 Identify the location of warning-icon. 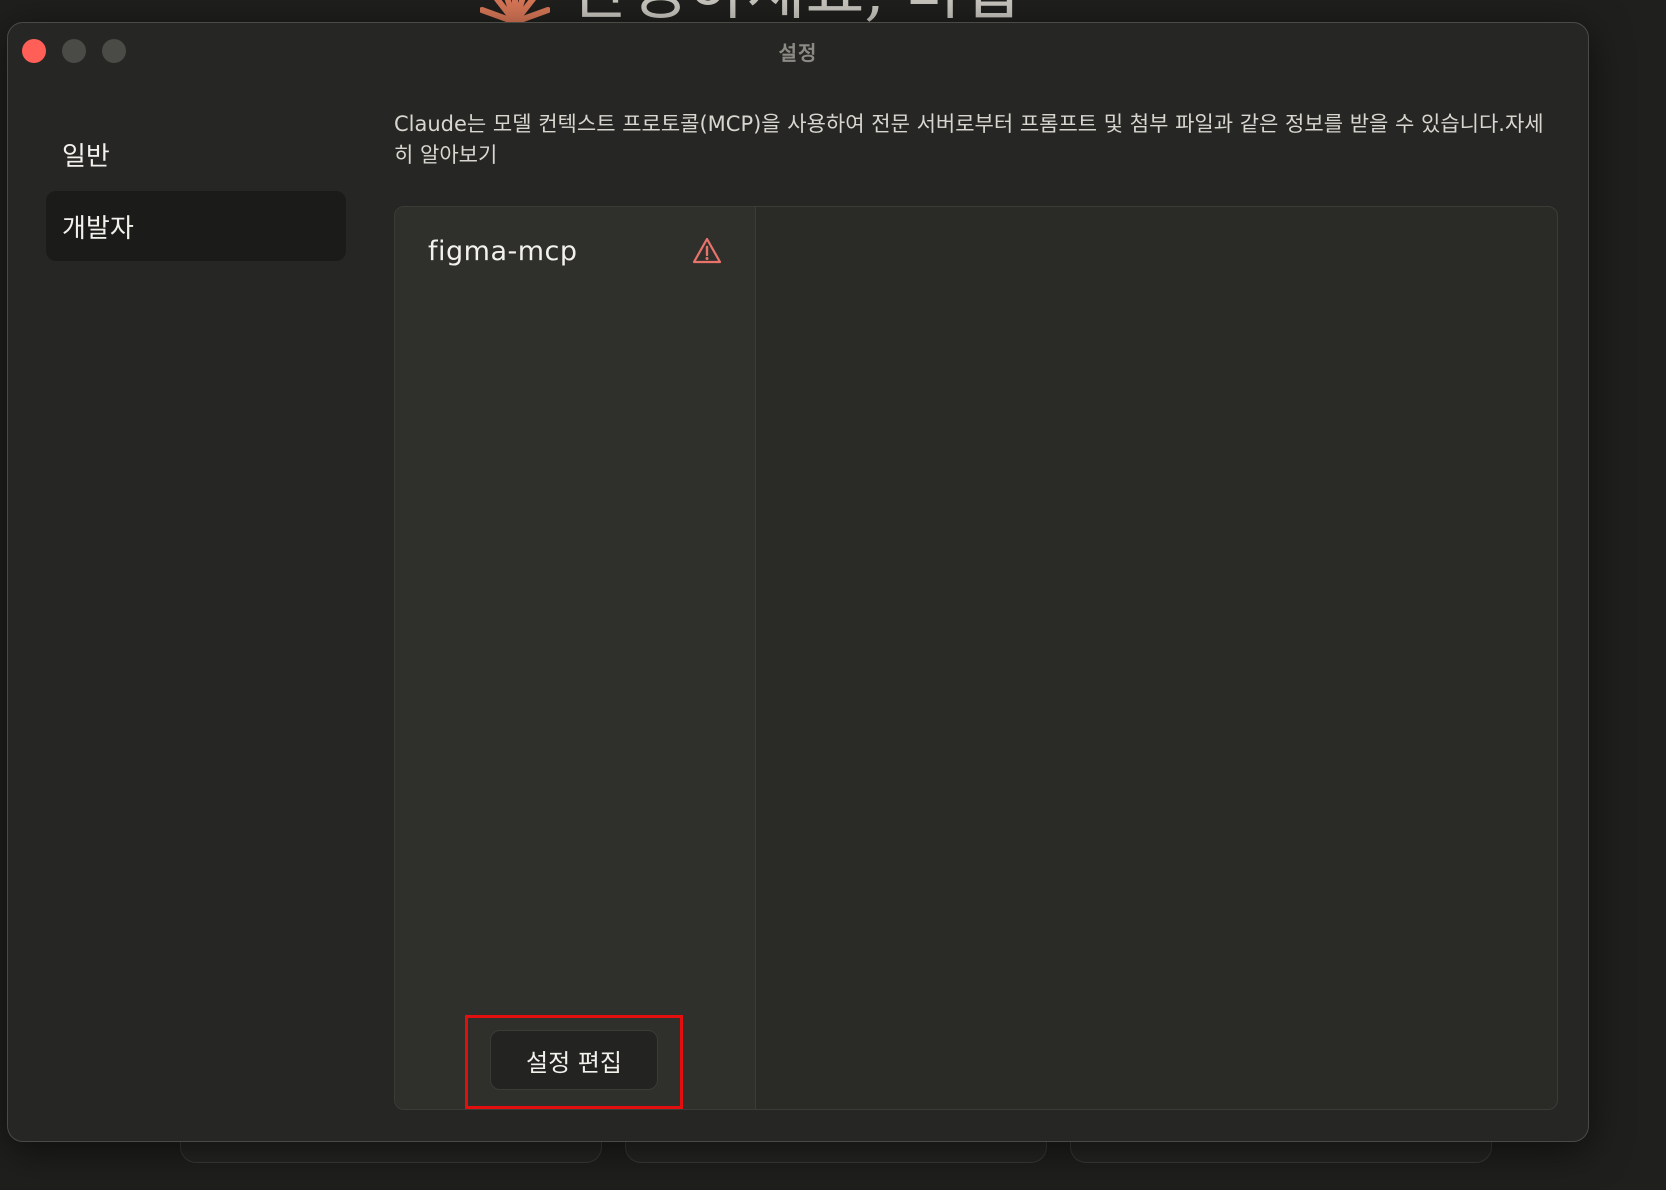
(707, 250).